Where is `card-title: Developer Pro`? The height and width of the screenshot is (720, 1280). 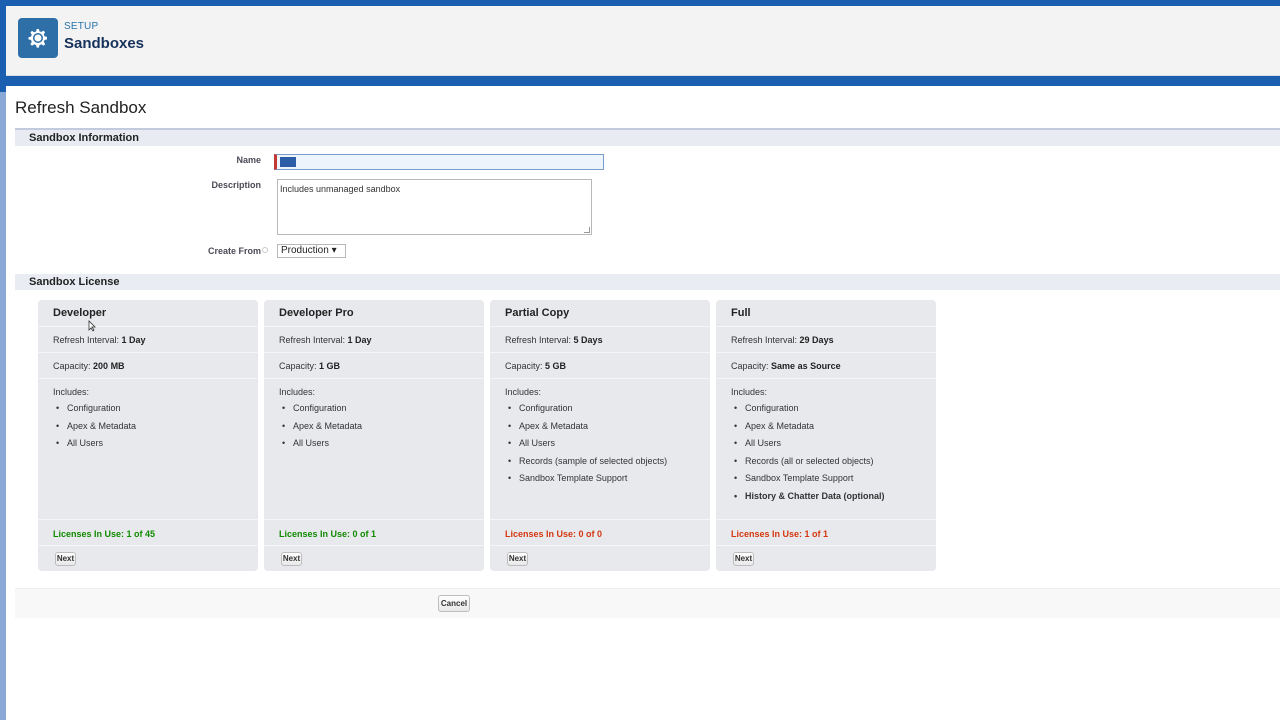 card-title: Developer Pro is located at coordinates (316, 313).